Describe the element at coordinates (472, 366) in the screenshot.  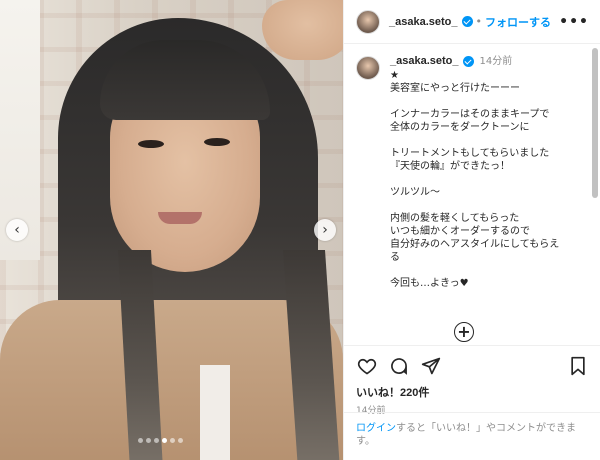
I see `action-icons` at that location.